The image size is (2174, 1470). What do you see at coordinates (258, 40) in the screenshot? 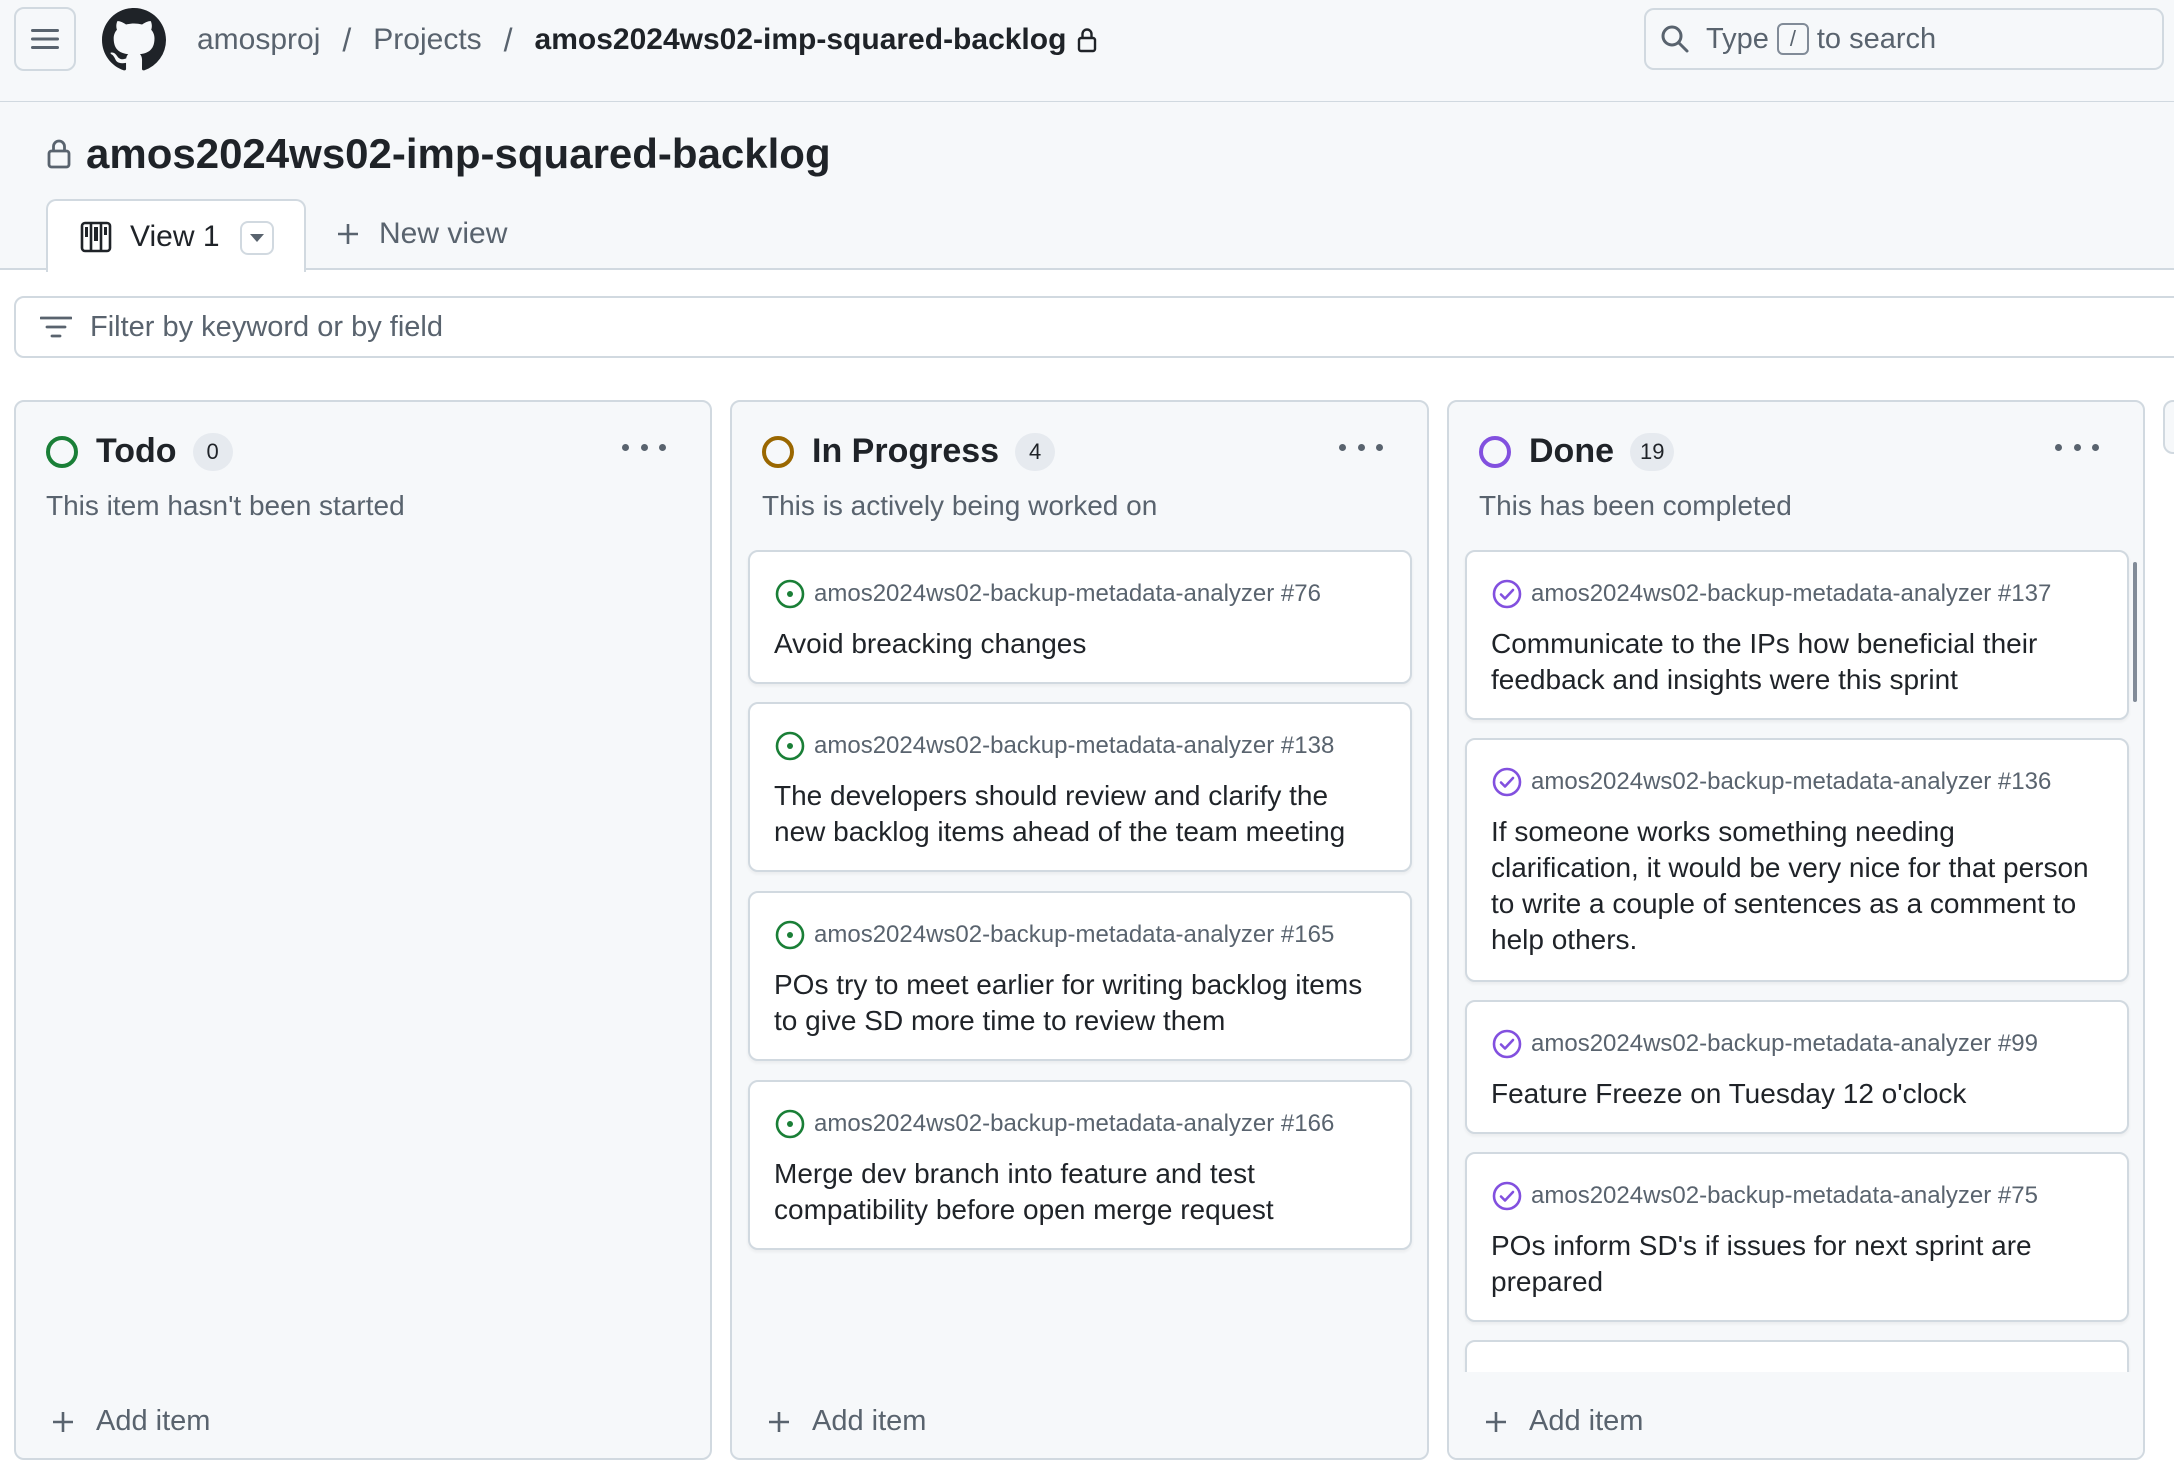
I see `breadcrumb-org-link: amosproj` at bounding box center [258, 40].